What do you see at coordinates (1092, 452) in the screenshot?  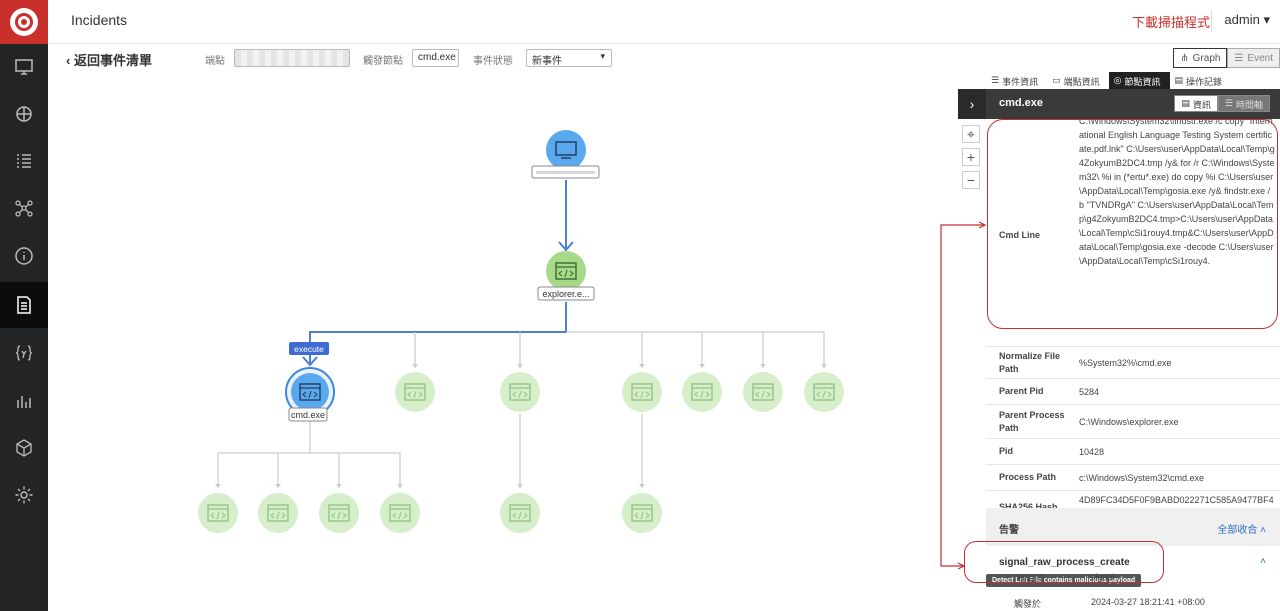 I see `property-value: 10428` at bounding box center [1092, 452].